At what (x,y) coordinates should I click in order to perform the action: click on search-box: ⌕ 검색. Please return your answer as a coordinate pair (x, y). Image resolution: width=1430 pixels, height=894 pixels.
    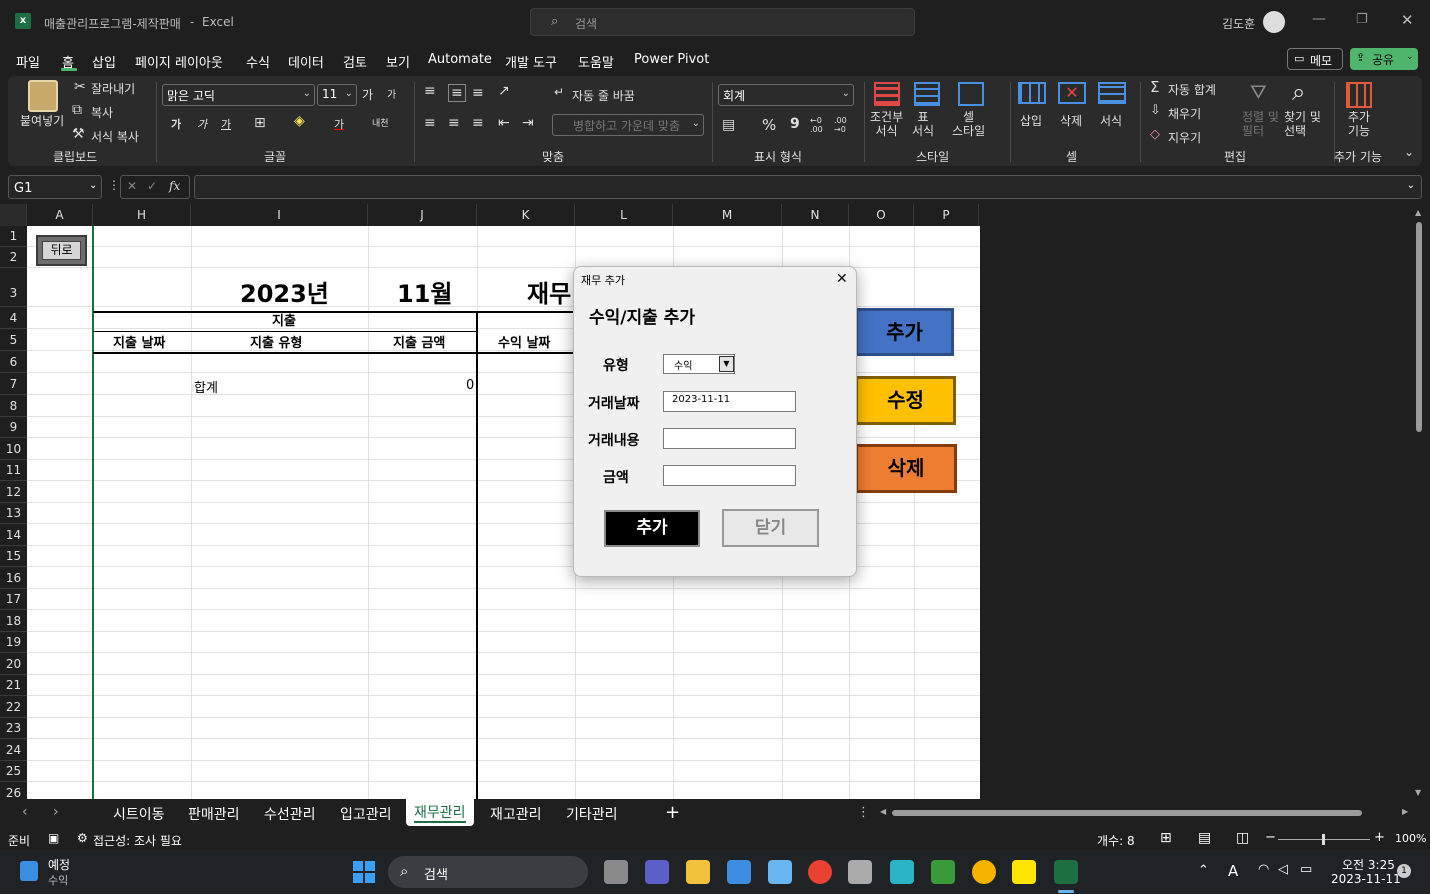
    Looking at the image, I should click on (722, 22).